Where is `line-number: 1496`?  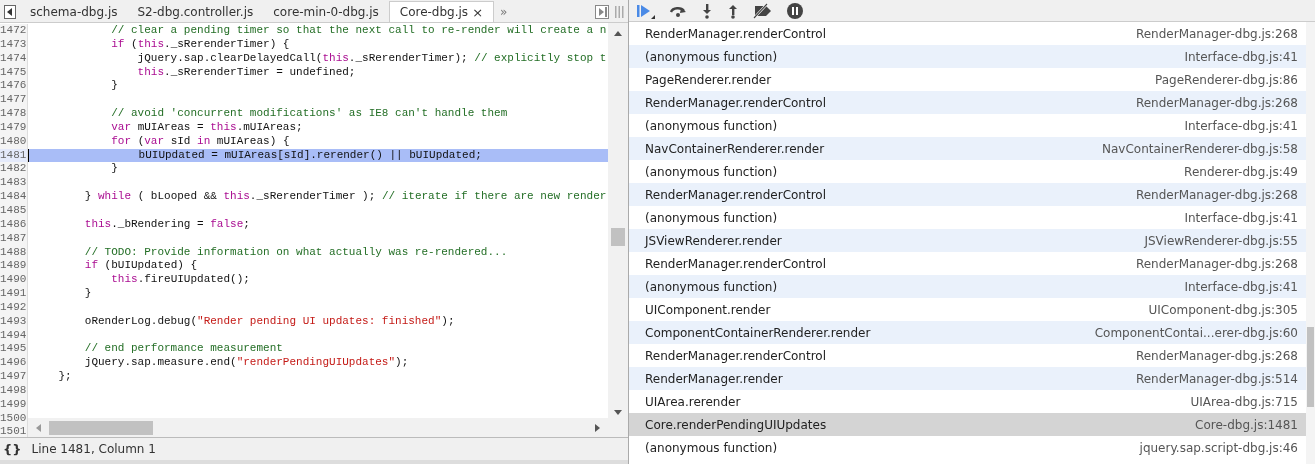
line-number: 1496 is located at coordinates (14, 363).